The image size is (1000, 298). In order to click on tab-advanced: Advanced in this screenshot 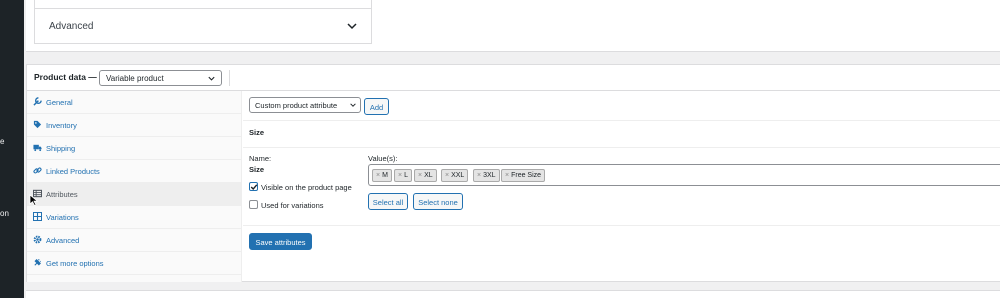, I will do `click(134, 240)`.